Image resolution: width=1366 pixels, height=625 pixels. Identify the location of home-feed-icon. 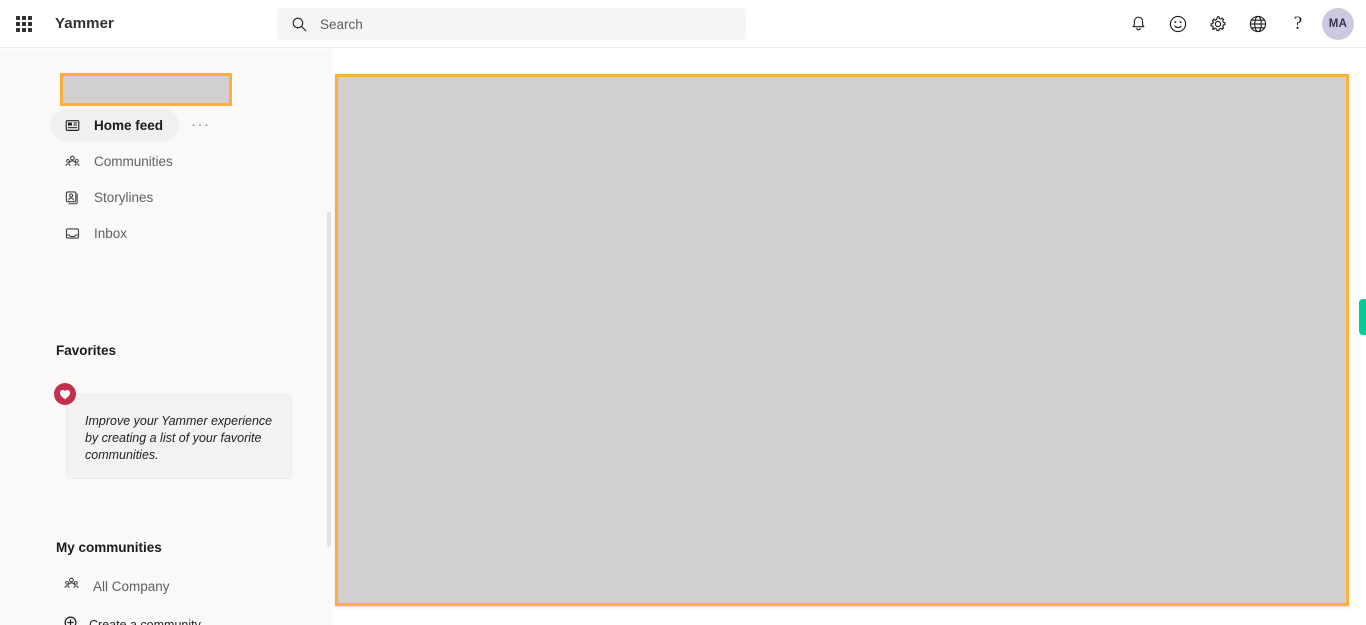
(72, 125).